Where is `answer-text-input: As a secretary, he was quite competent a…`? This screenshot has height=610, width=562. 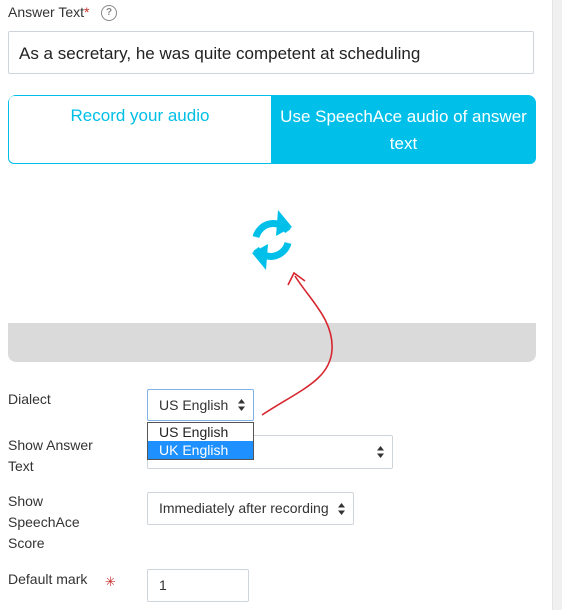 answer-text-input: As a secretary, he was quite competent a… is located at coordinates (271, 52).